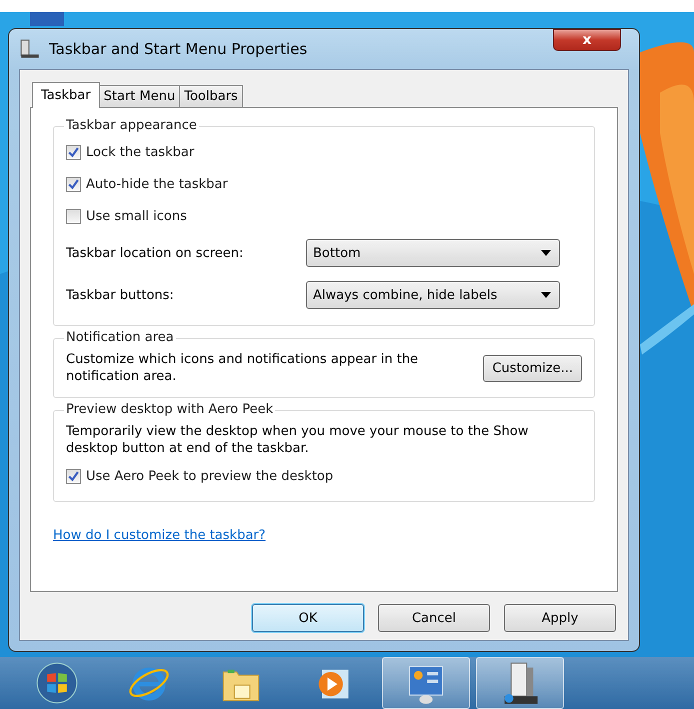 This screenshot has height=709, width=694. What do you see at coordinates (170, 409) in the screenshot?
I see `group-title: Preview desktop with Aero Peek` at bounding box center [170, 409].